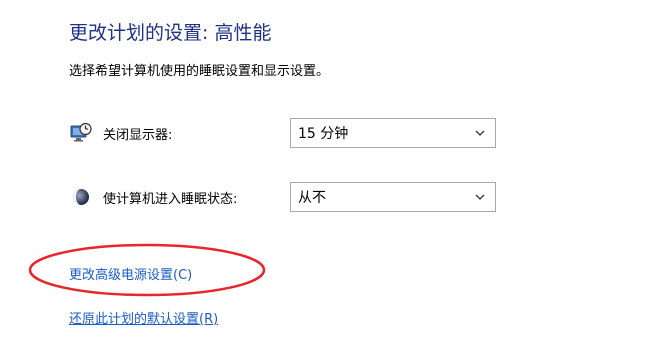 This screenshot has height=339, width=650. Describe the element at coordinates (138, 135) in the screenshot. I see `turn-off-display-label: 关闭显示器:` at that location.